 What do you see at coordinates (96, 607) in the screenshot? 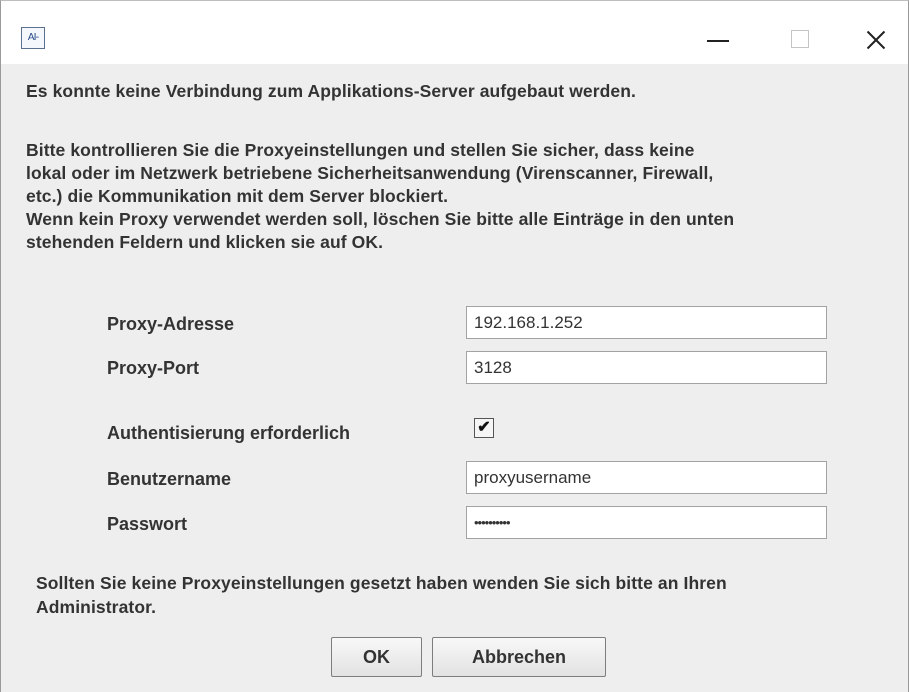
I see `admin-hint-line: Administrator.` at bounding box center [96, 607].